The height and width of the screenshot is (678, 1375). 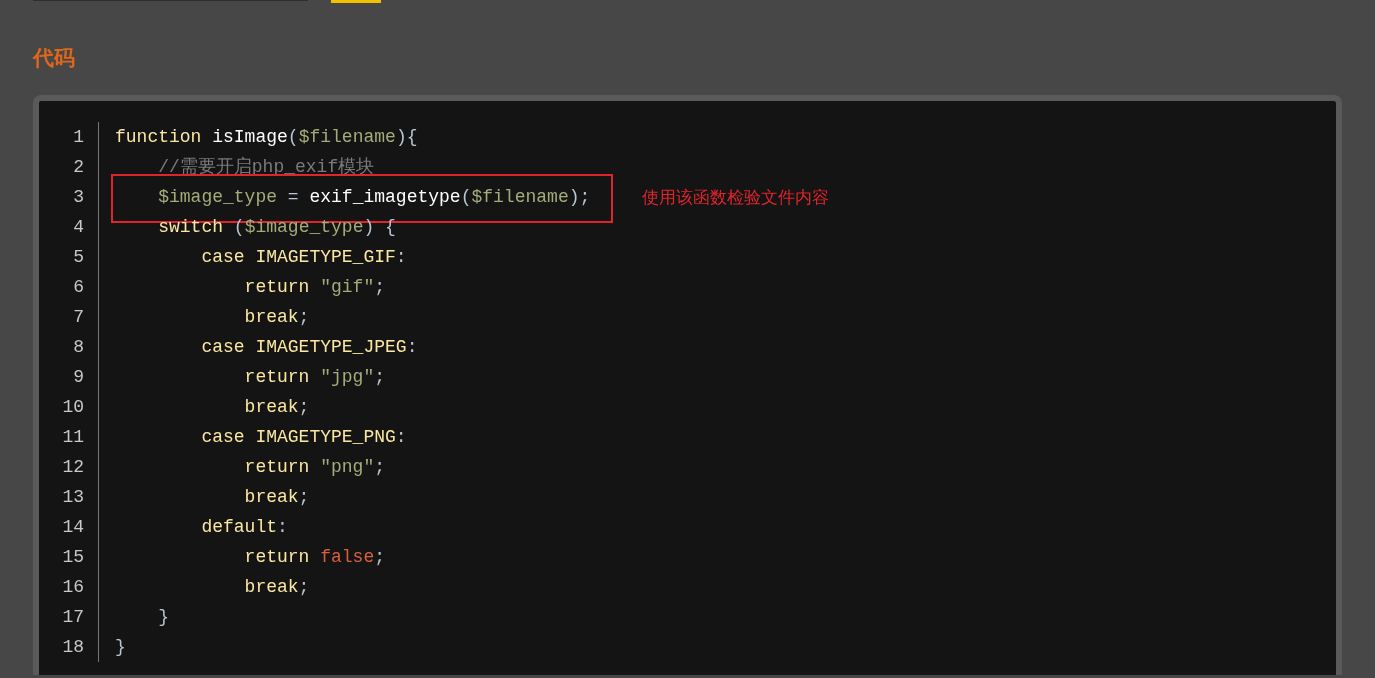 I want to click on annotation-note: 使用该函数检验文件内容, so click(x=735, y=197).